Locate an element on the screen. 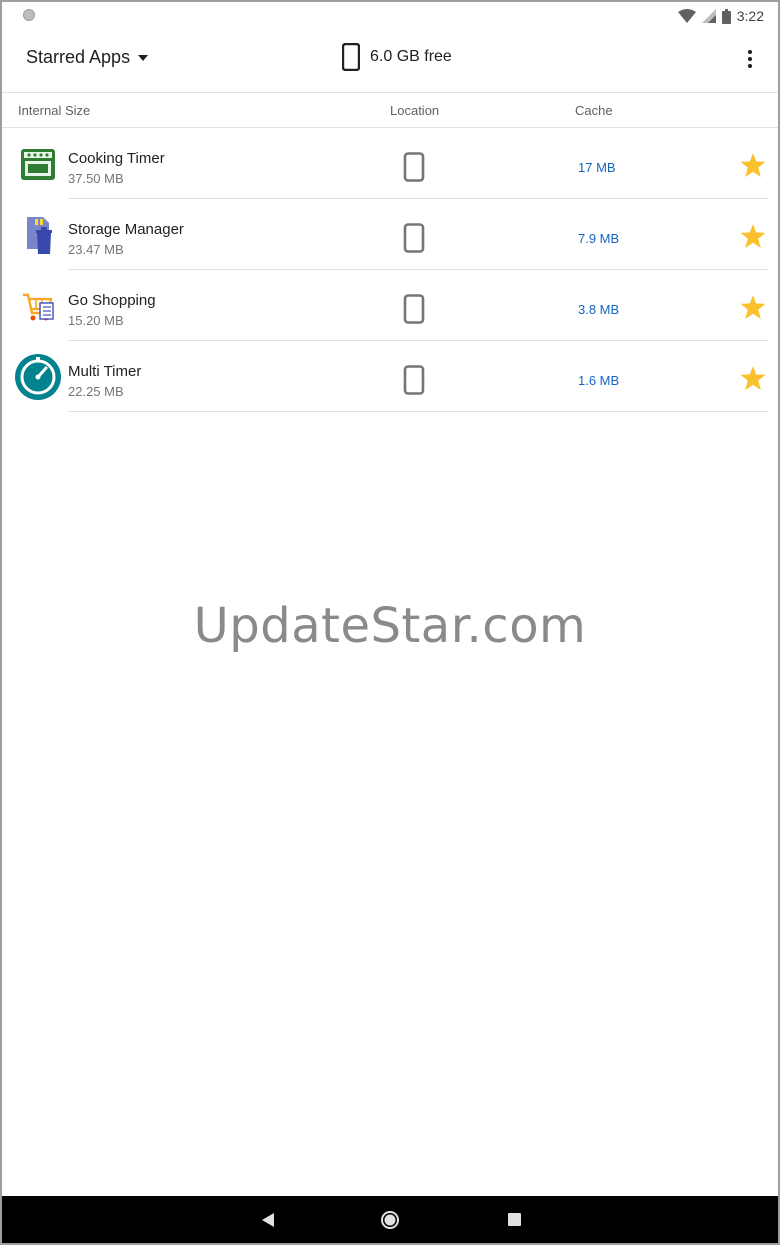 The height and width of the screenshot is (1245, 780). app-name: Cooking Timer is located at coordinates (116, 158).